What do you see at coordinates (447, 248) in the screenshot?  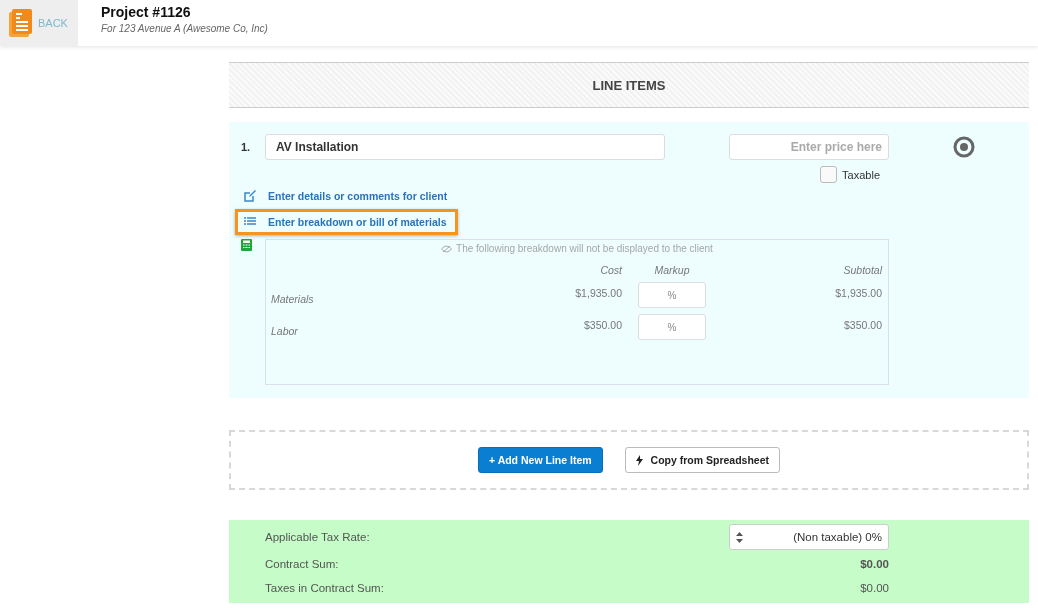 I see `hidden-eye-icon` at bounding box center [447, 248].